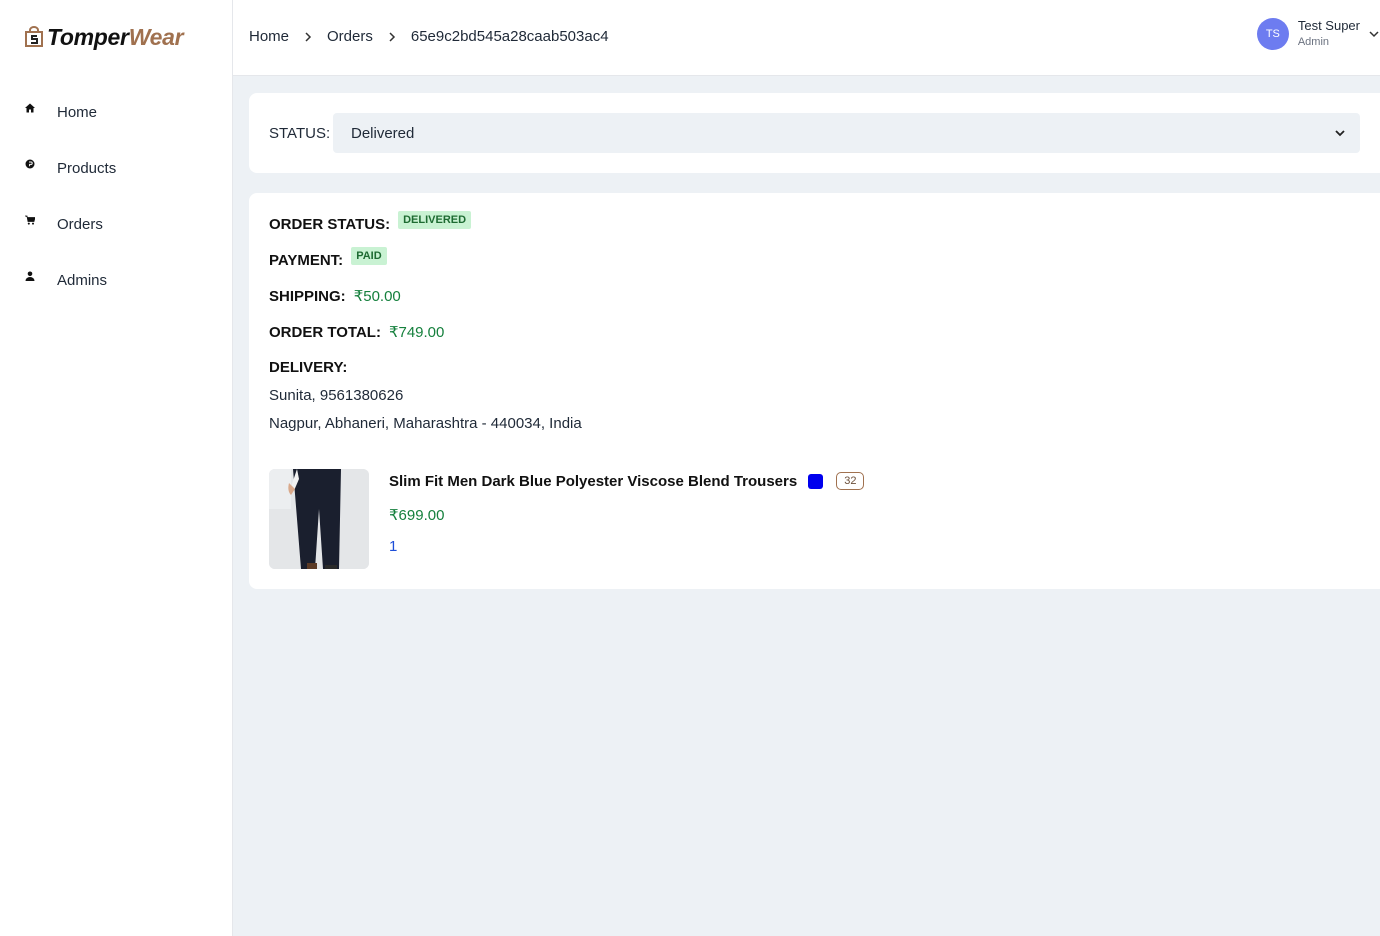 The width and height of the screenshot is (1380, 936). I want to click on brand-name: TomperWear, so click(115, 36).